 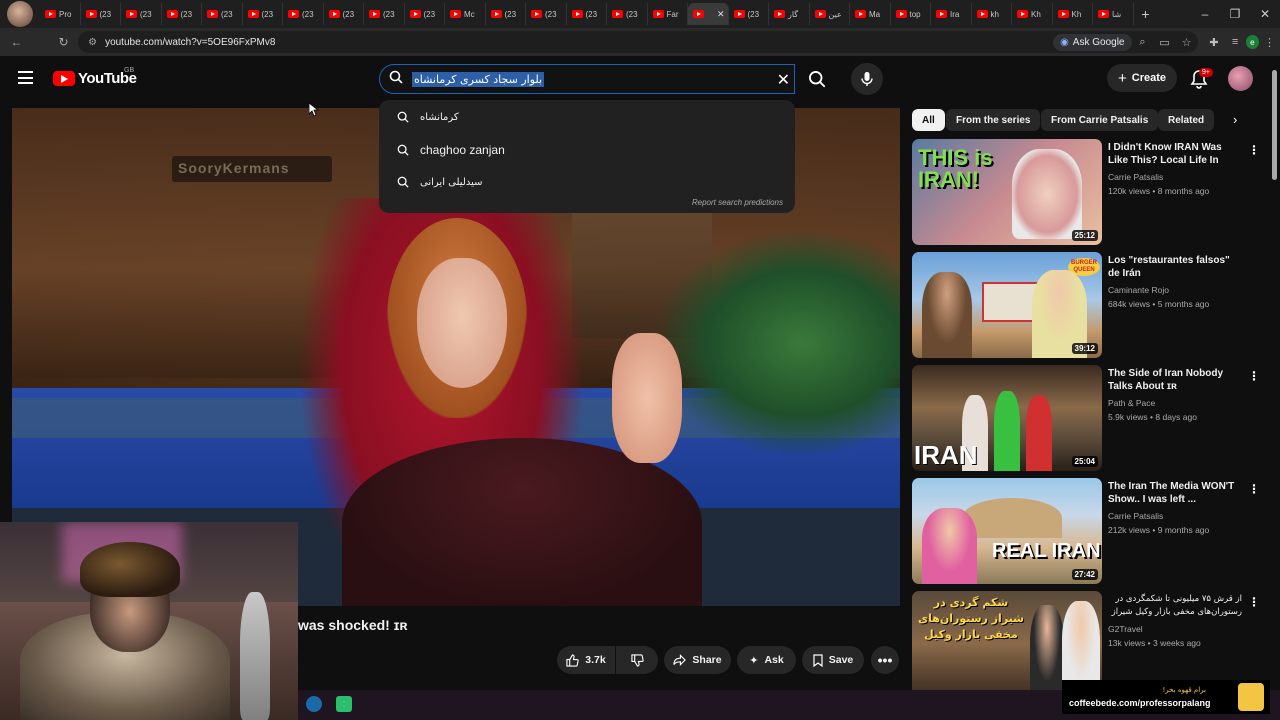 What do you see at coordinates (478, 79) in the screenshot?
I see `search-input: بلوار سجاد کسری کرمانشاه` at bounding box center [478, 79].